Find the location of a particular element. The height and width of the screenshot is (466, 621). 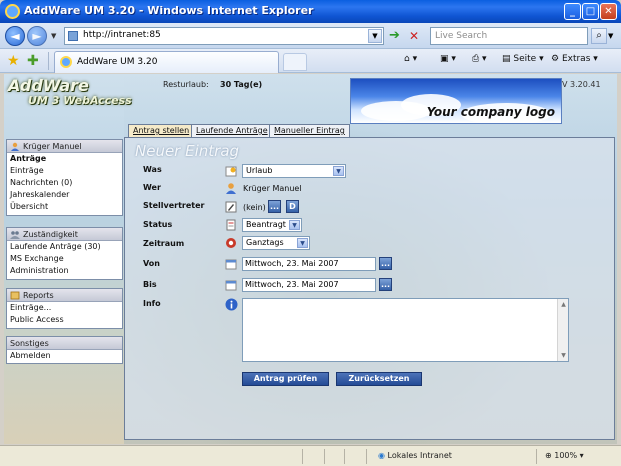

scroll-up-icon: ▲ is located at coordinates (563, 304).